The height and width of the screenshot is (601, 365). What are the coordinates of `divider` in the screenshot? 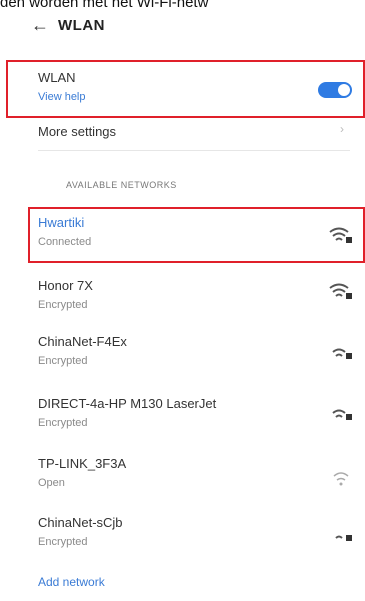 It's located at (194, 150).